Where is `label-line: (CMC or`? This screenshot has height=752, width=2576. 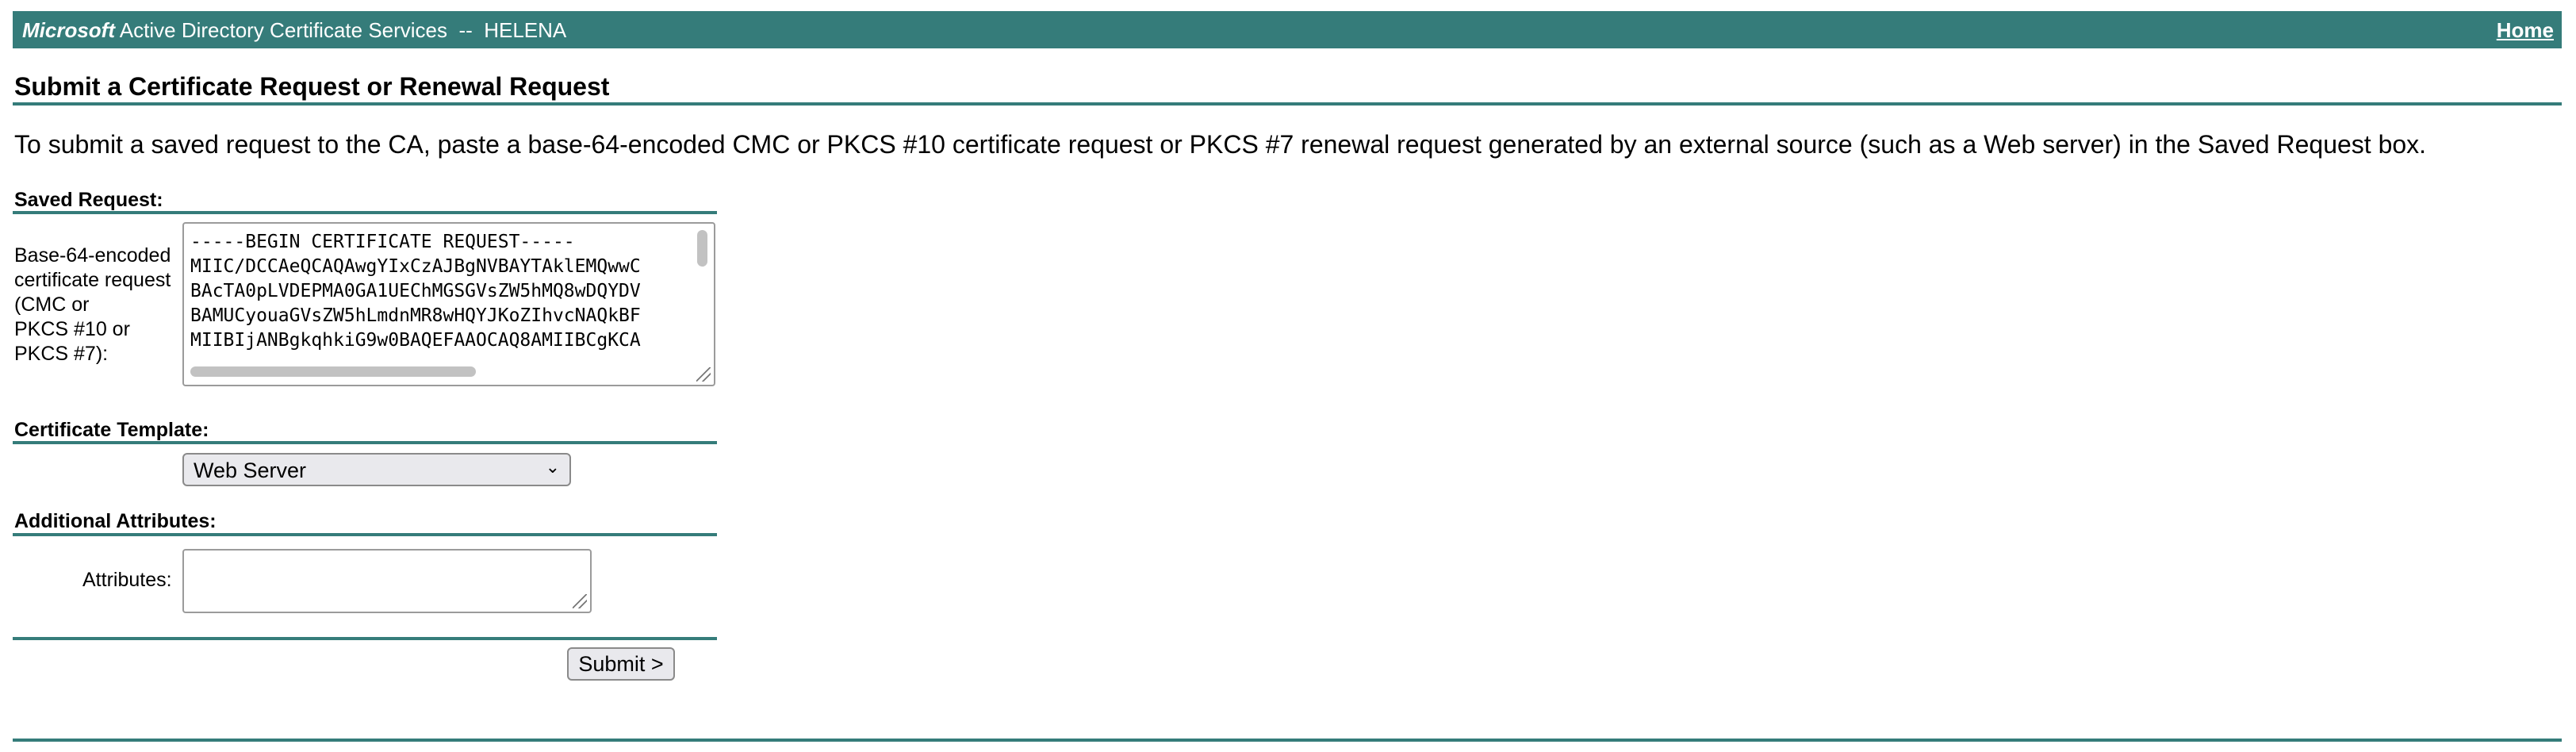
label-line: (CMC or is located at coordinates (52, 305).